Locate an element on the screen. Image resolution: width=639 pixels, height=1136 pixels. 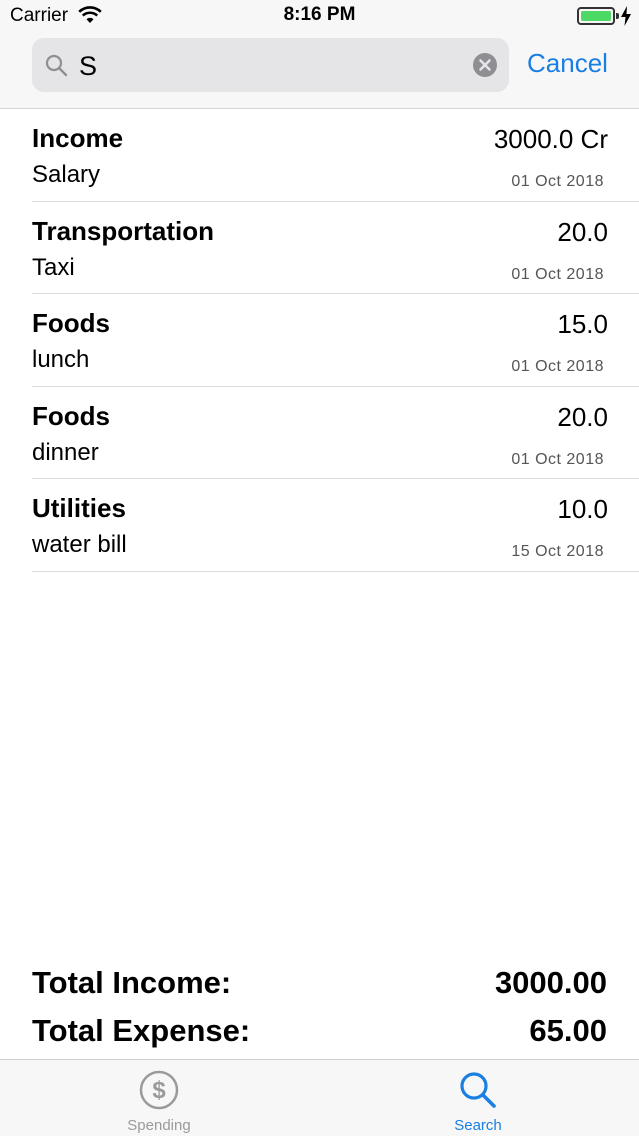
note-label: Salary is located at coordinates (66, 174).